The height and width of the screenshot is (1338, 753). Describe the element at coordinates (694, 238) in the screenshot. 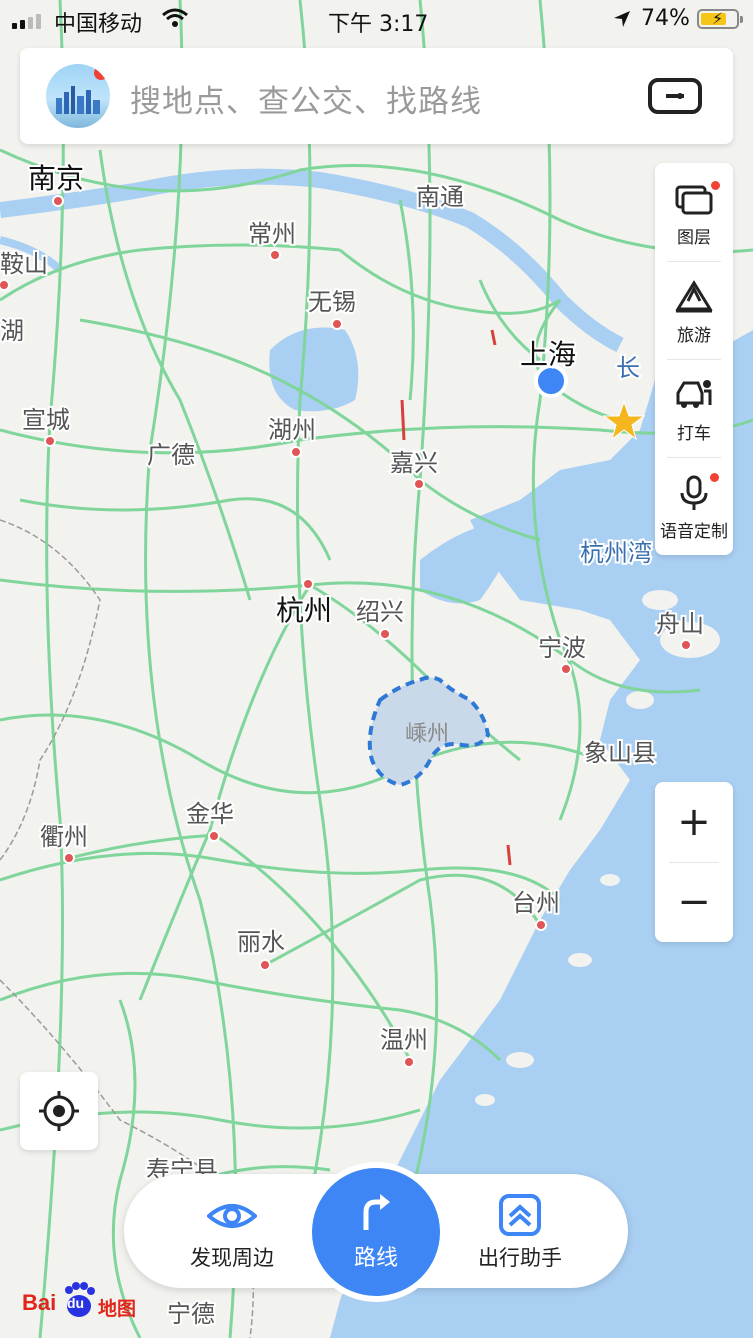

I see `layers-label: 图层` at that location.